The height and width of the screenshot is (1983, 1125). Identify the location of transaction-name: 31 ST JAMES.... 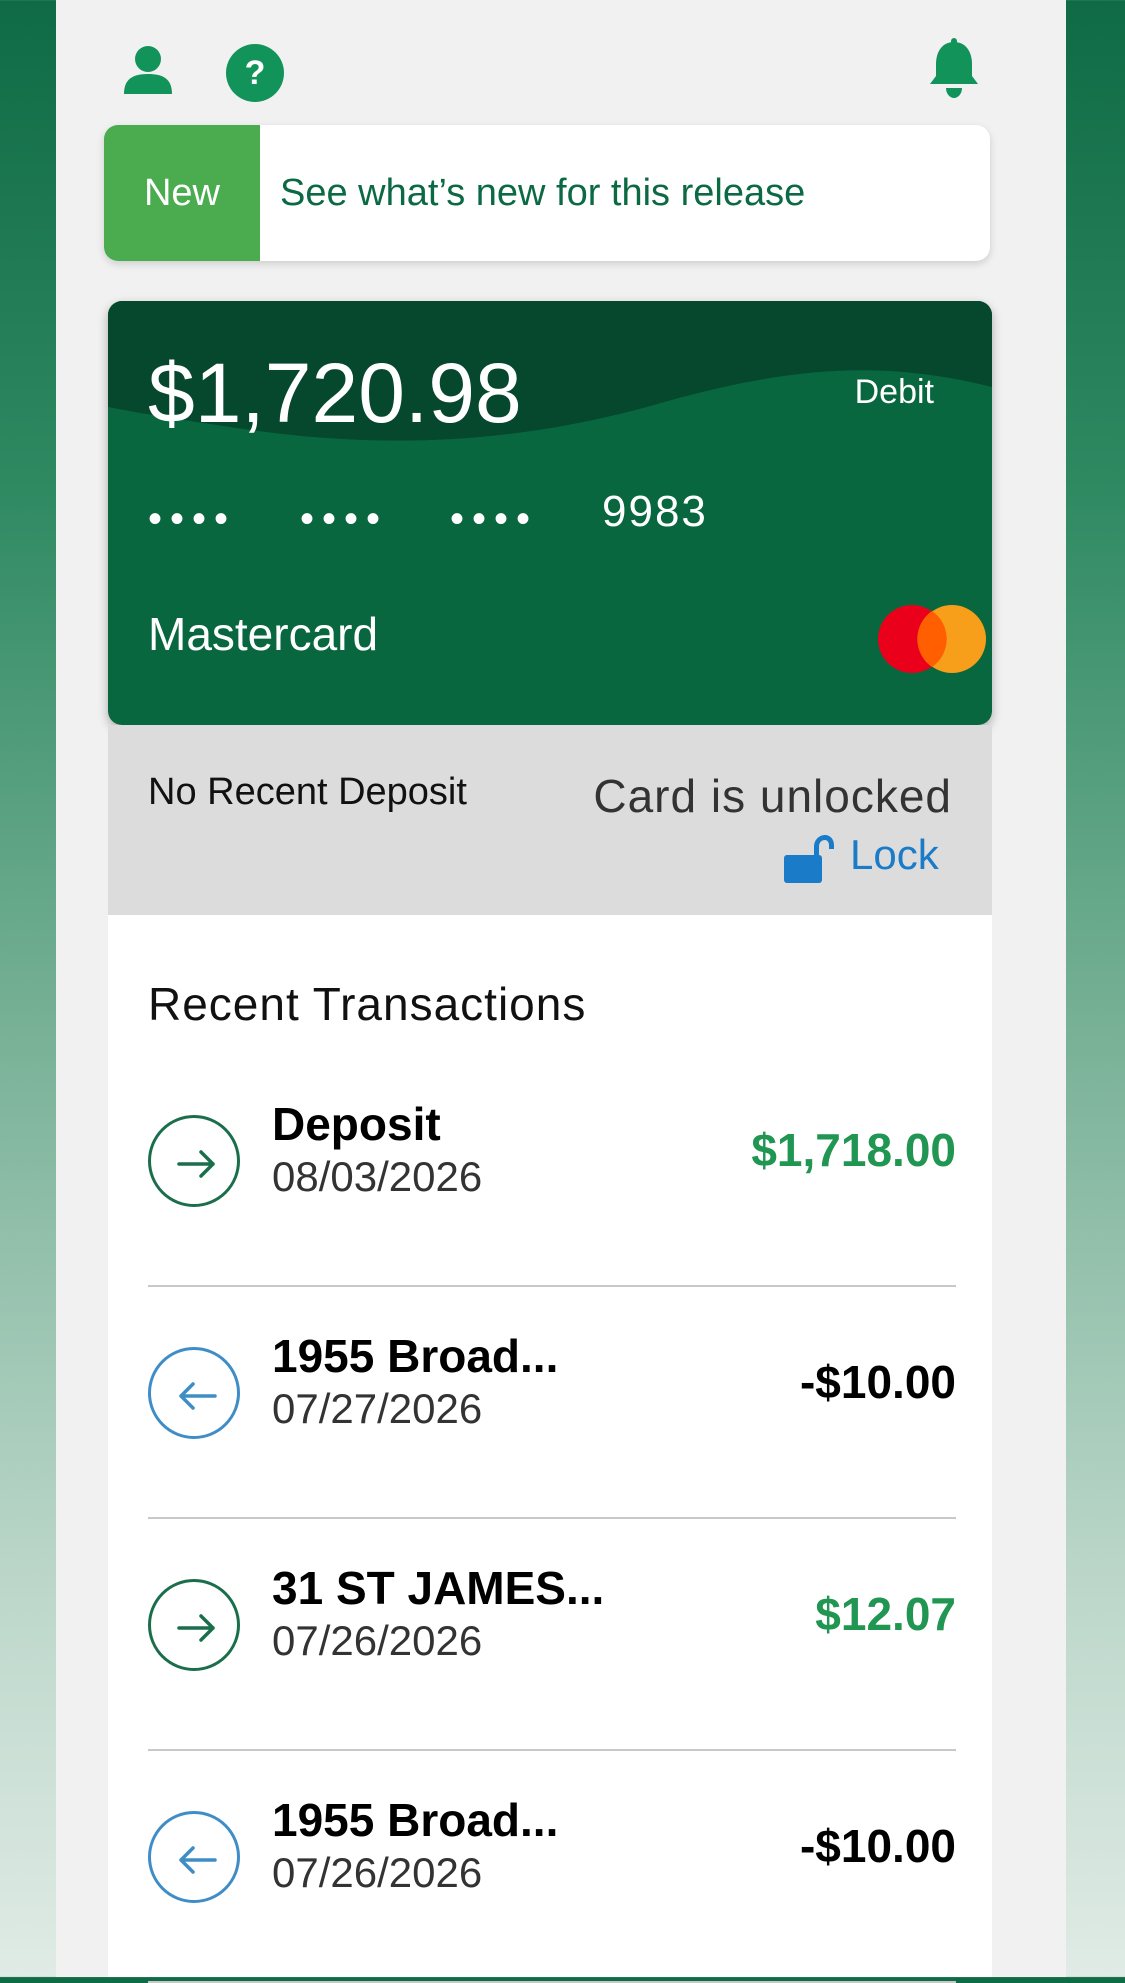
(438, 1588).